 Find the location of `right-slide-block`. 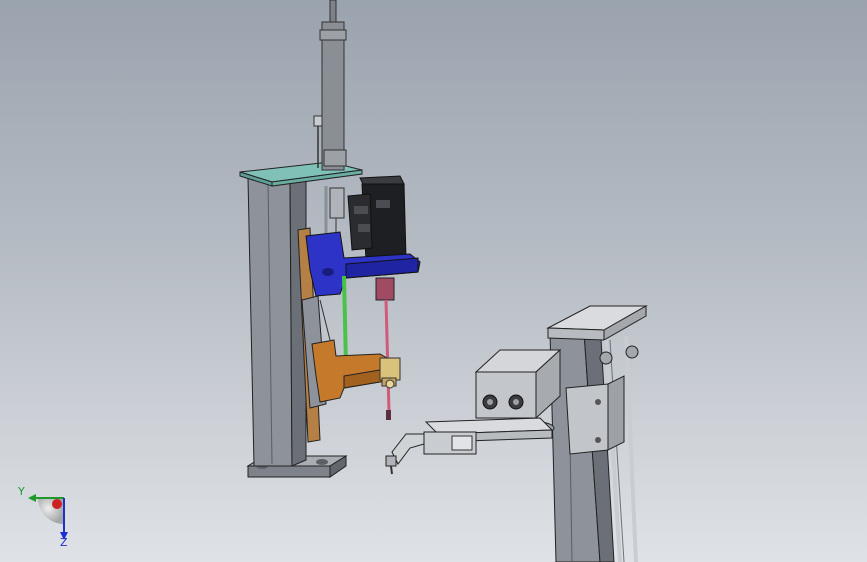

right-slide-block is located at coordinates (587, 419).